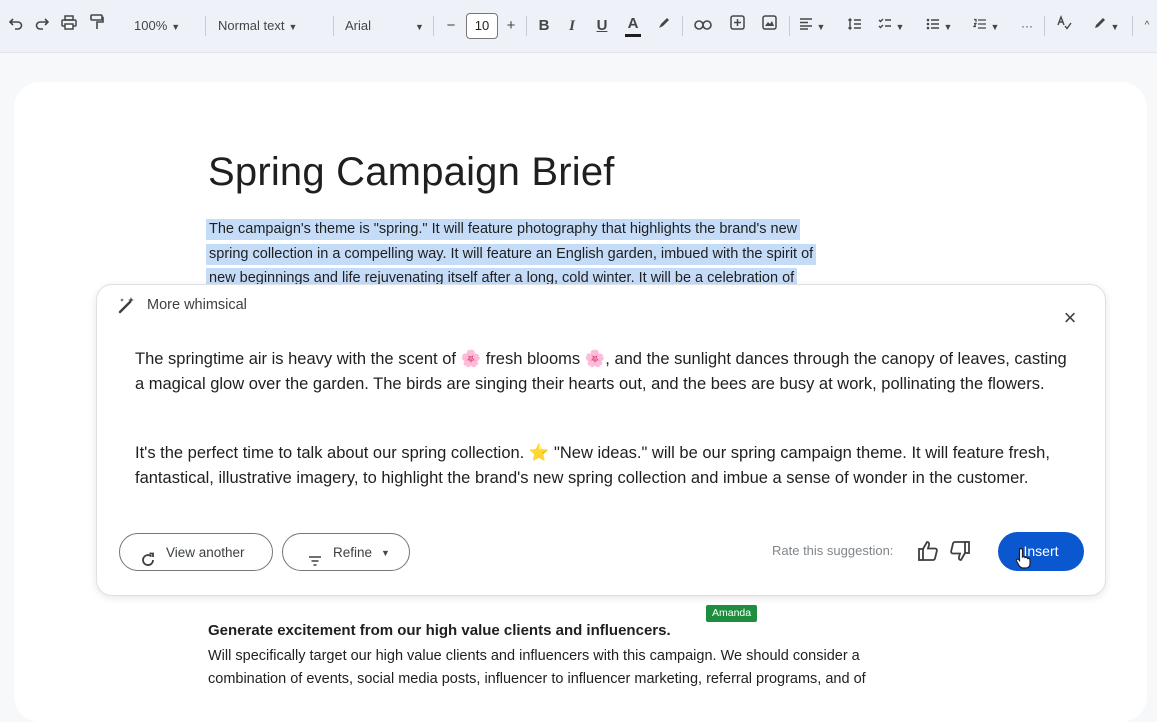 Image resolution: width=1157 pixels, height=722 pixels. What do you see at coordinates (1070, 318) in the screenshot?
I see `close-icon: ×` at bounding box center [1070, 318].